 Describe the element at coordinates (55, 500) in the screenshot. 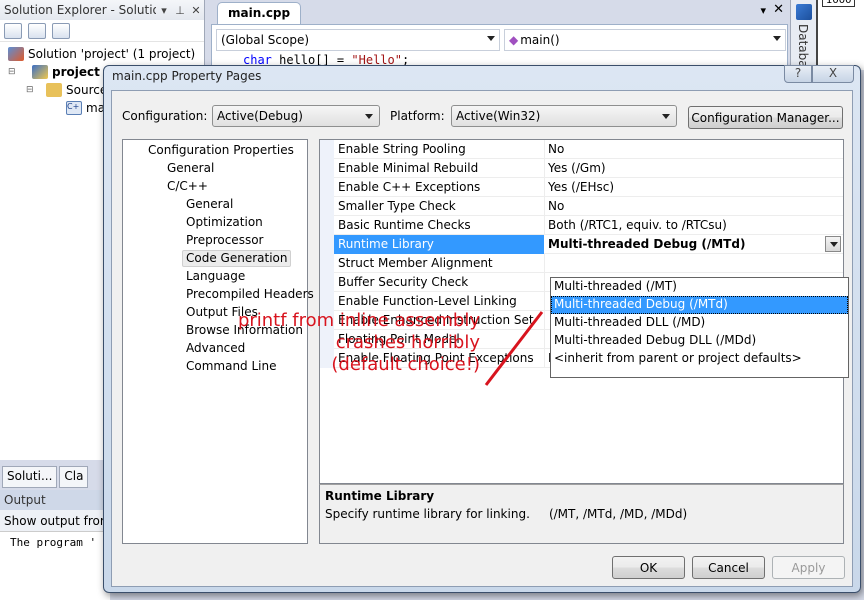

I see `output-title: Output` at that location.